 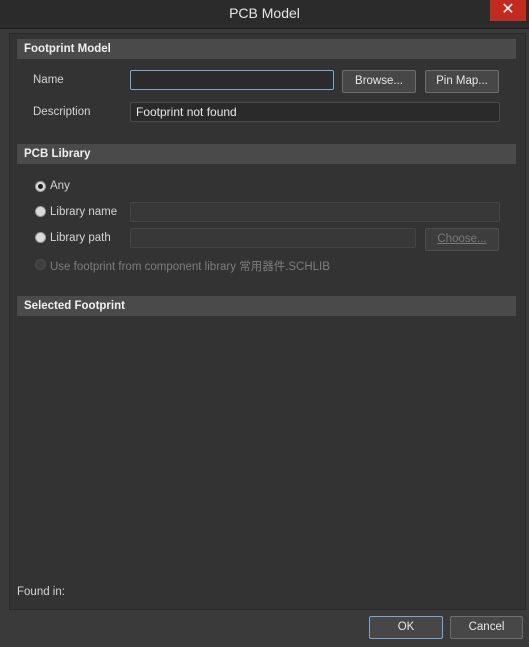 I want to click on radio-any-label: Any, so click(x=60, y=186).